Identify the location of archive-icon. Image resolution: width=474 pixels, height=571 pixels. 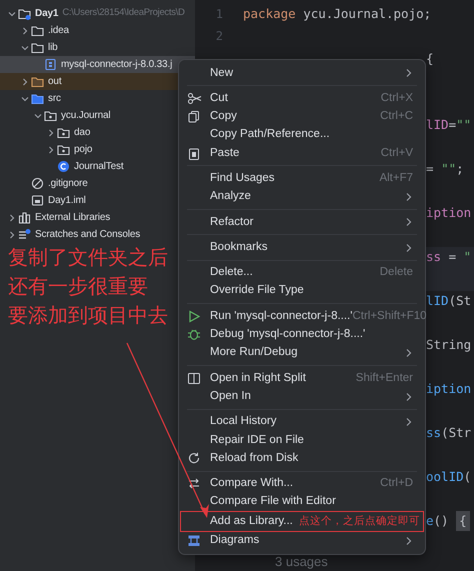
(50, 64).